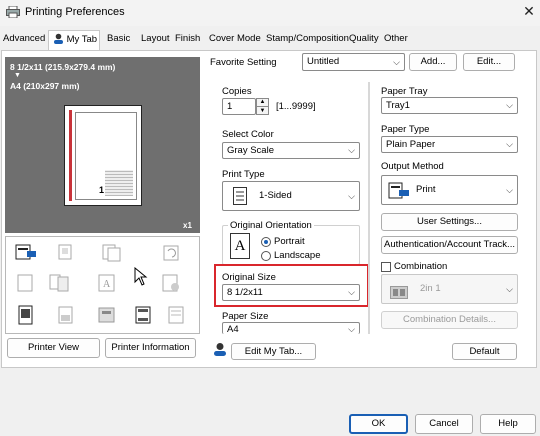 The width and height of the screenshot is (540, 436). I want to click on copies-stepper: ▲ ▼, so click(262, 106).